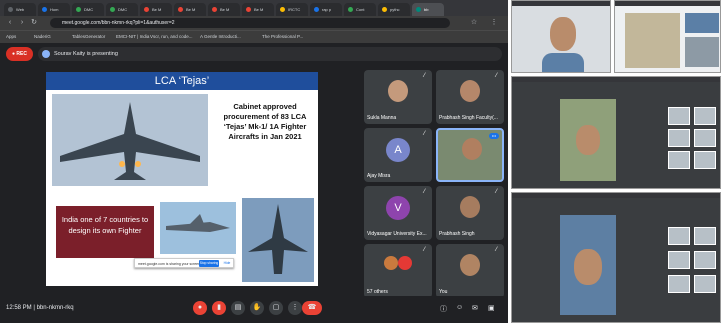 The image size is (721, 323). What do you see at coordinates (394, 9) in the screenshot?
I see `browser-tab: pythc` at bounding box center [394, 9].